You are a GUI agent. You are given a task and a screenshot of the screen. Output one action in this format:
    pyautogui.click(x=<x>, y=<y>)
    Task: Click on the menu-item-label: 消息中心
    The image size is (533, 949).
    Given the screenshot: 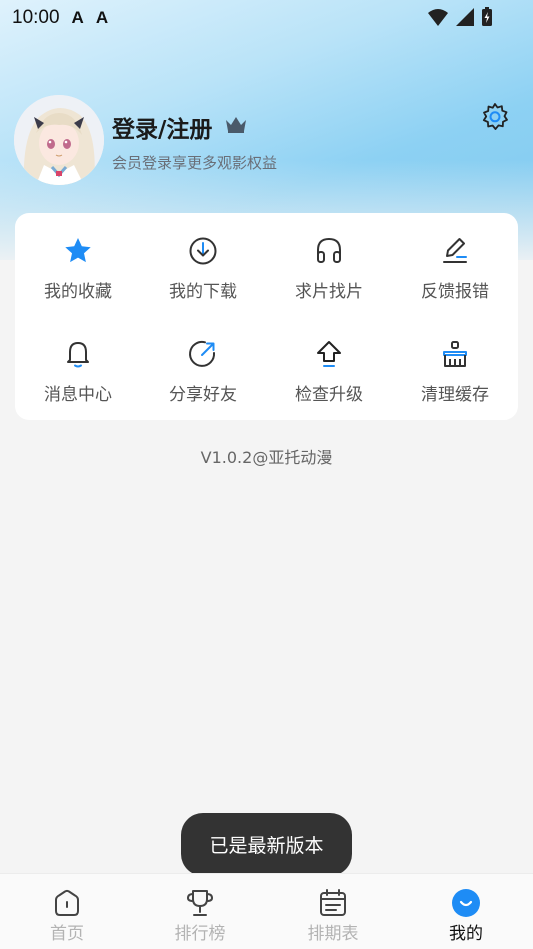 What is the action you would take?
    pyautogui.click(x=78, y=395)
    